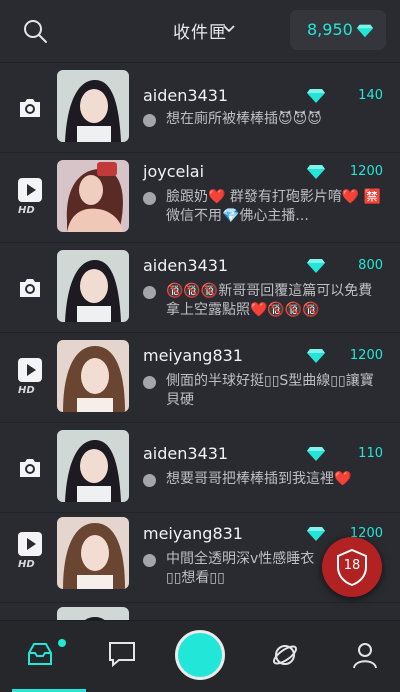 This screenshot has width=400, height=692. Describe the element at coordinates (370, 95) in the screenshot. I see `reward-value: 140` at that location.